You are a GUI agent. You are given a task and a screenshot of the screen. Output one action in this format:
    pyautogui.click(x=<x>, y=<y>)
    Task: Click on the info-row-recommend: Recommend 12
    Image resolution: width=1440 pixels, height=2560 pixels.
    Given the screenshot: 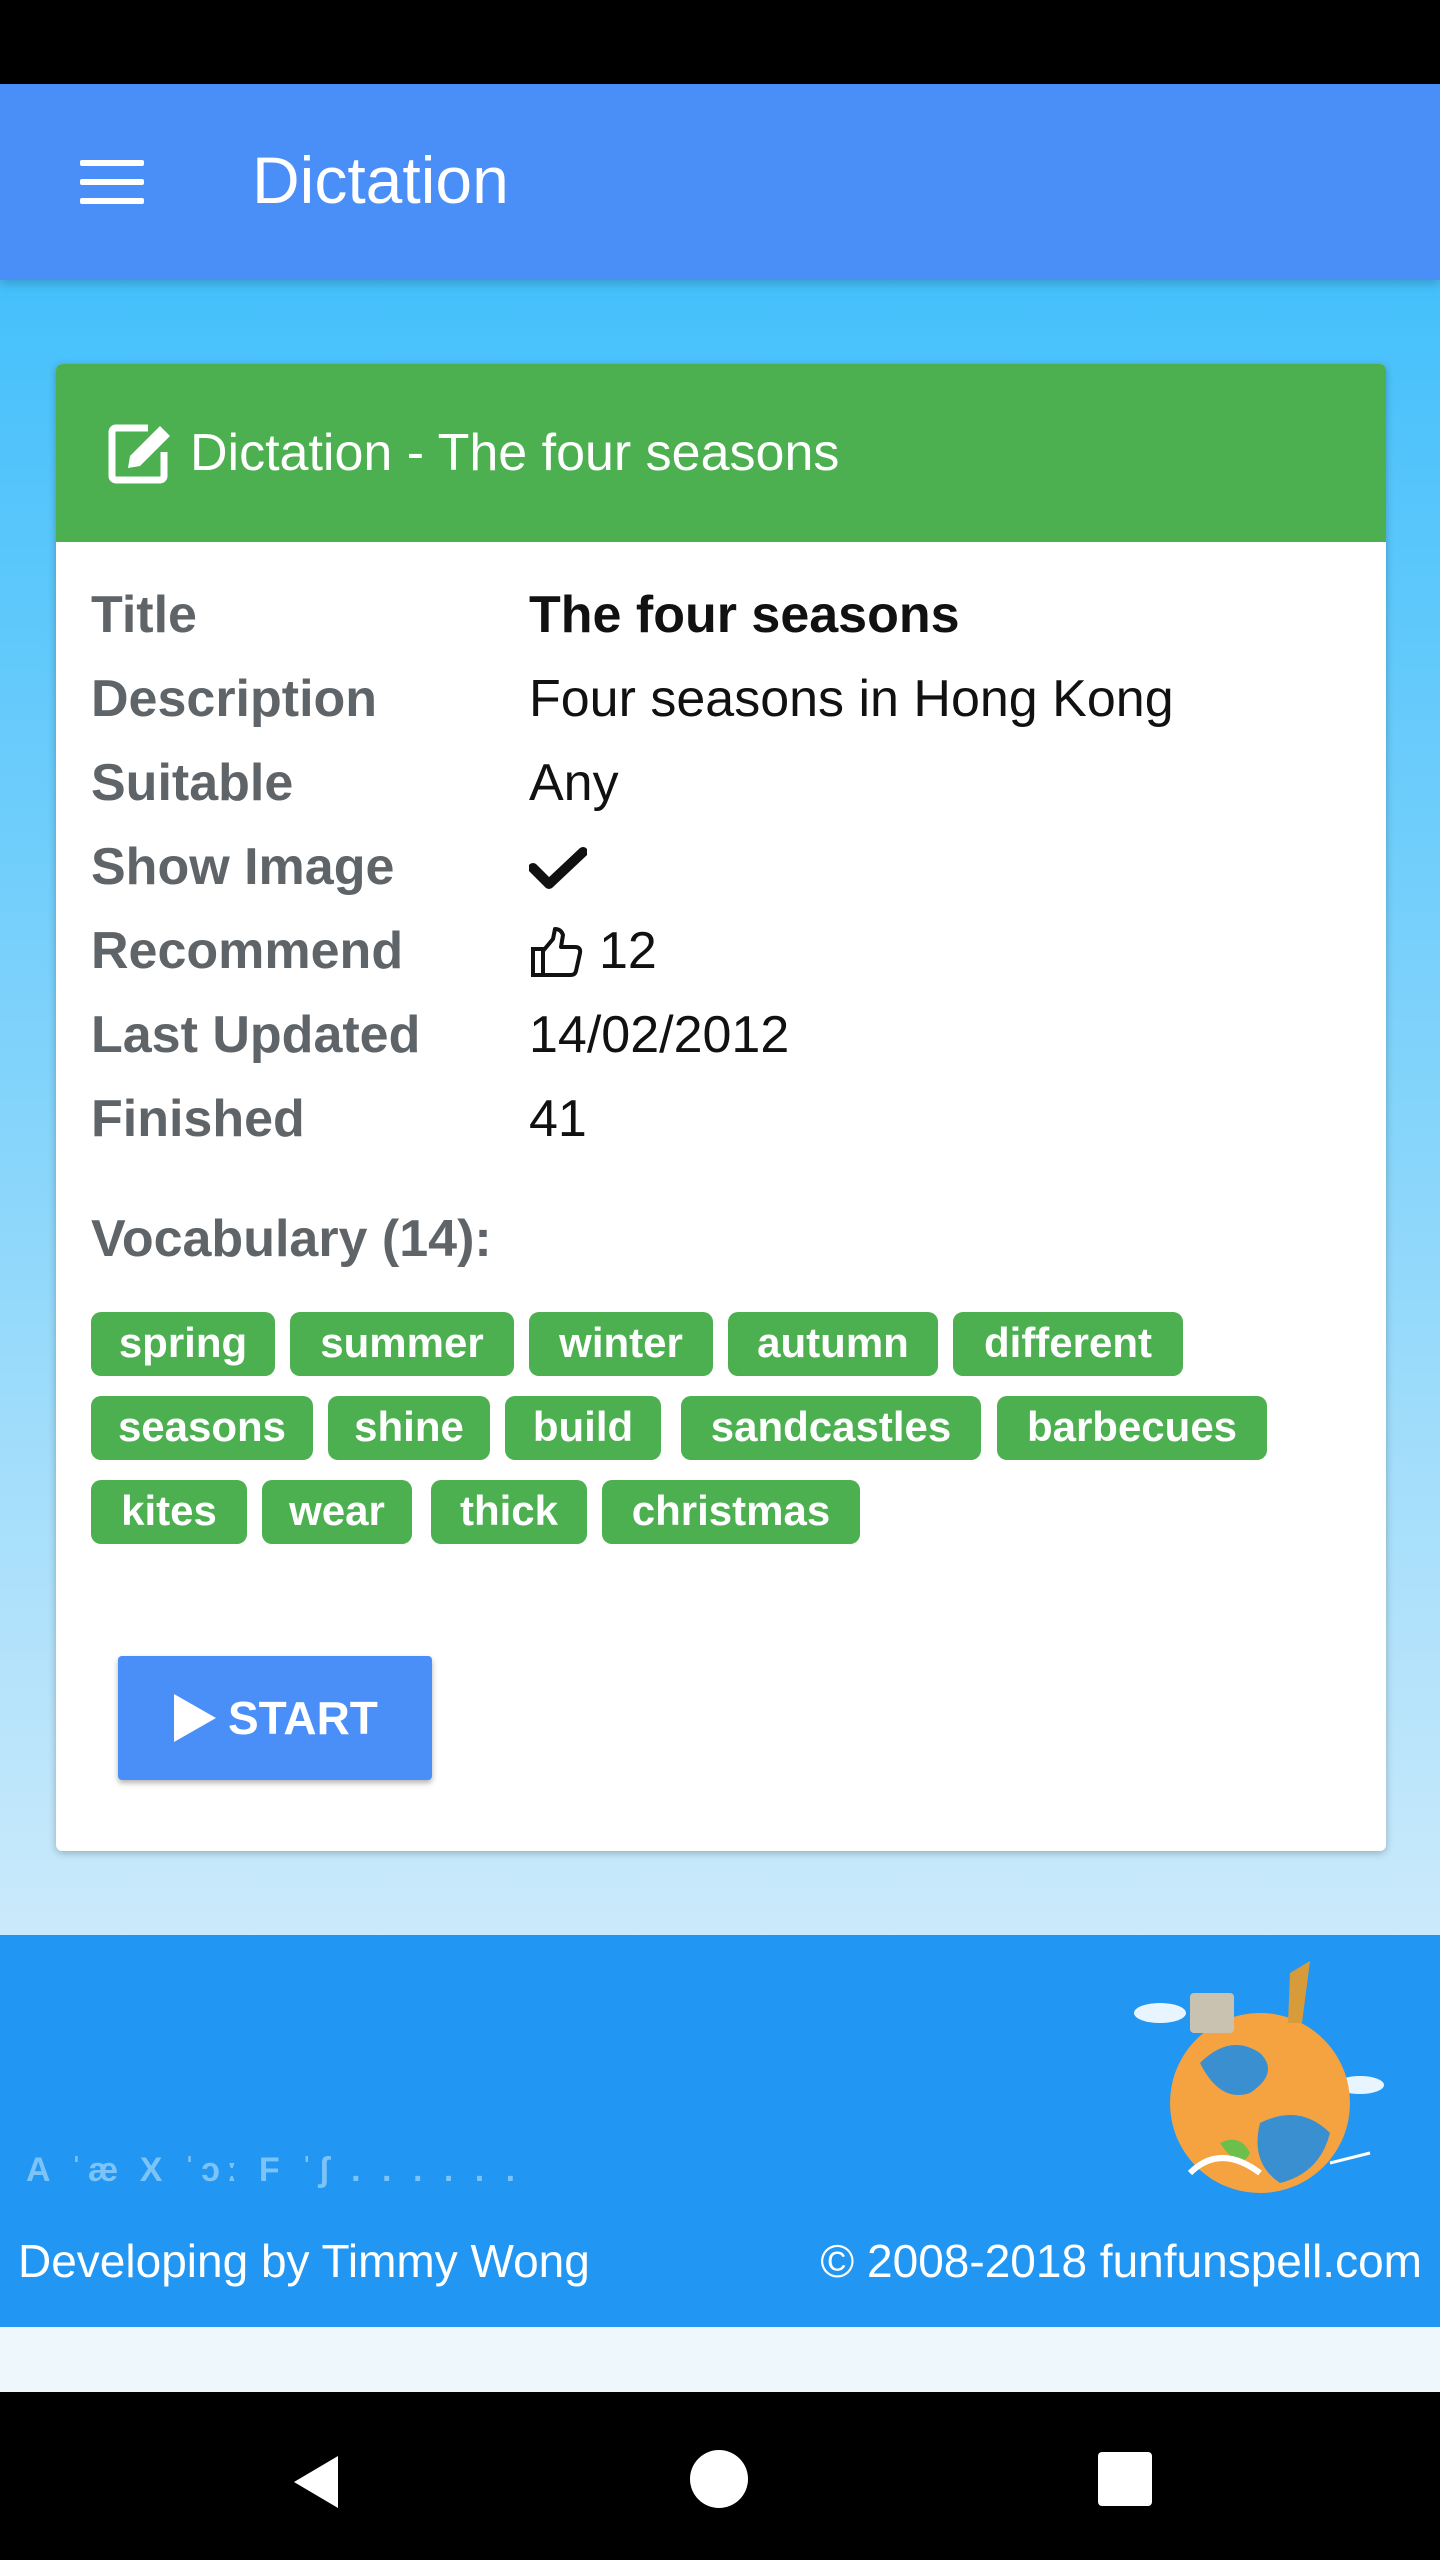 What is the action you would take?
    pyautogui.click(x=721, y=951)
    